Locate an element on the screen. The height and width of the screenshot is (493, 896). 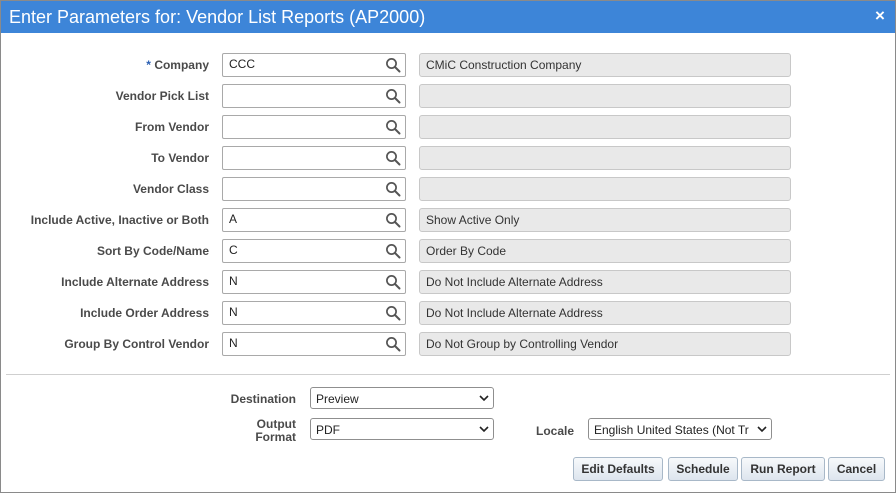
run-report-button: Run Report is located at coordinates (783, 469).